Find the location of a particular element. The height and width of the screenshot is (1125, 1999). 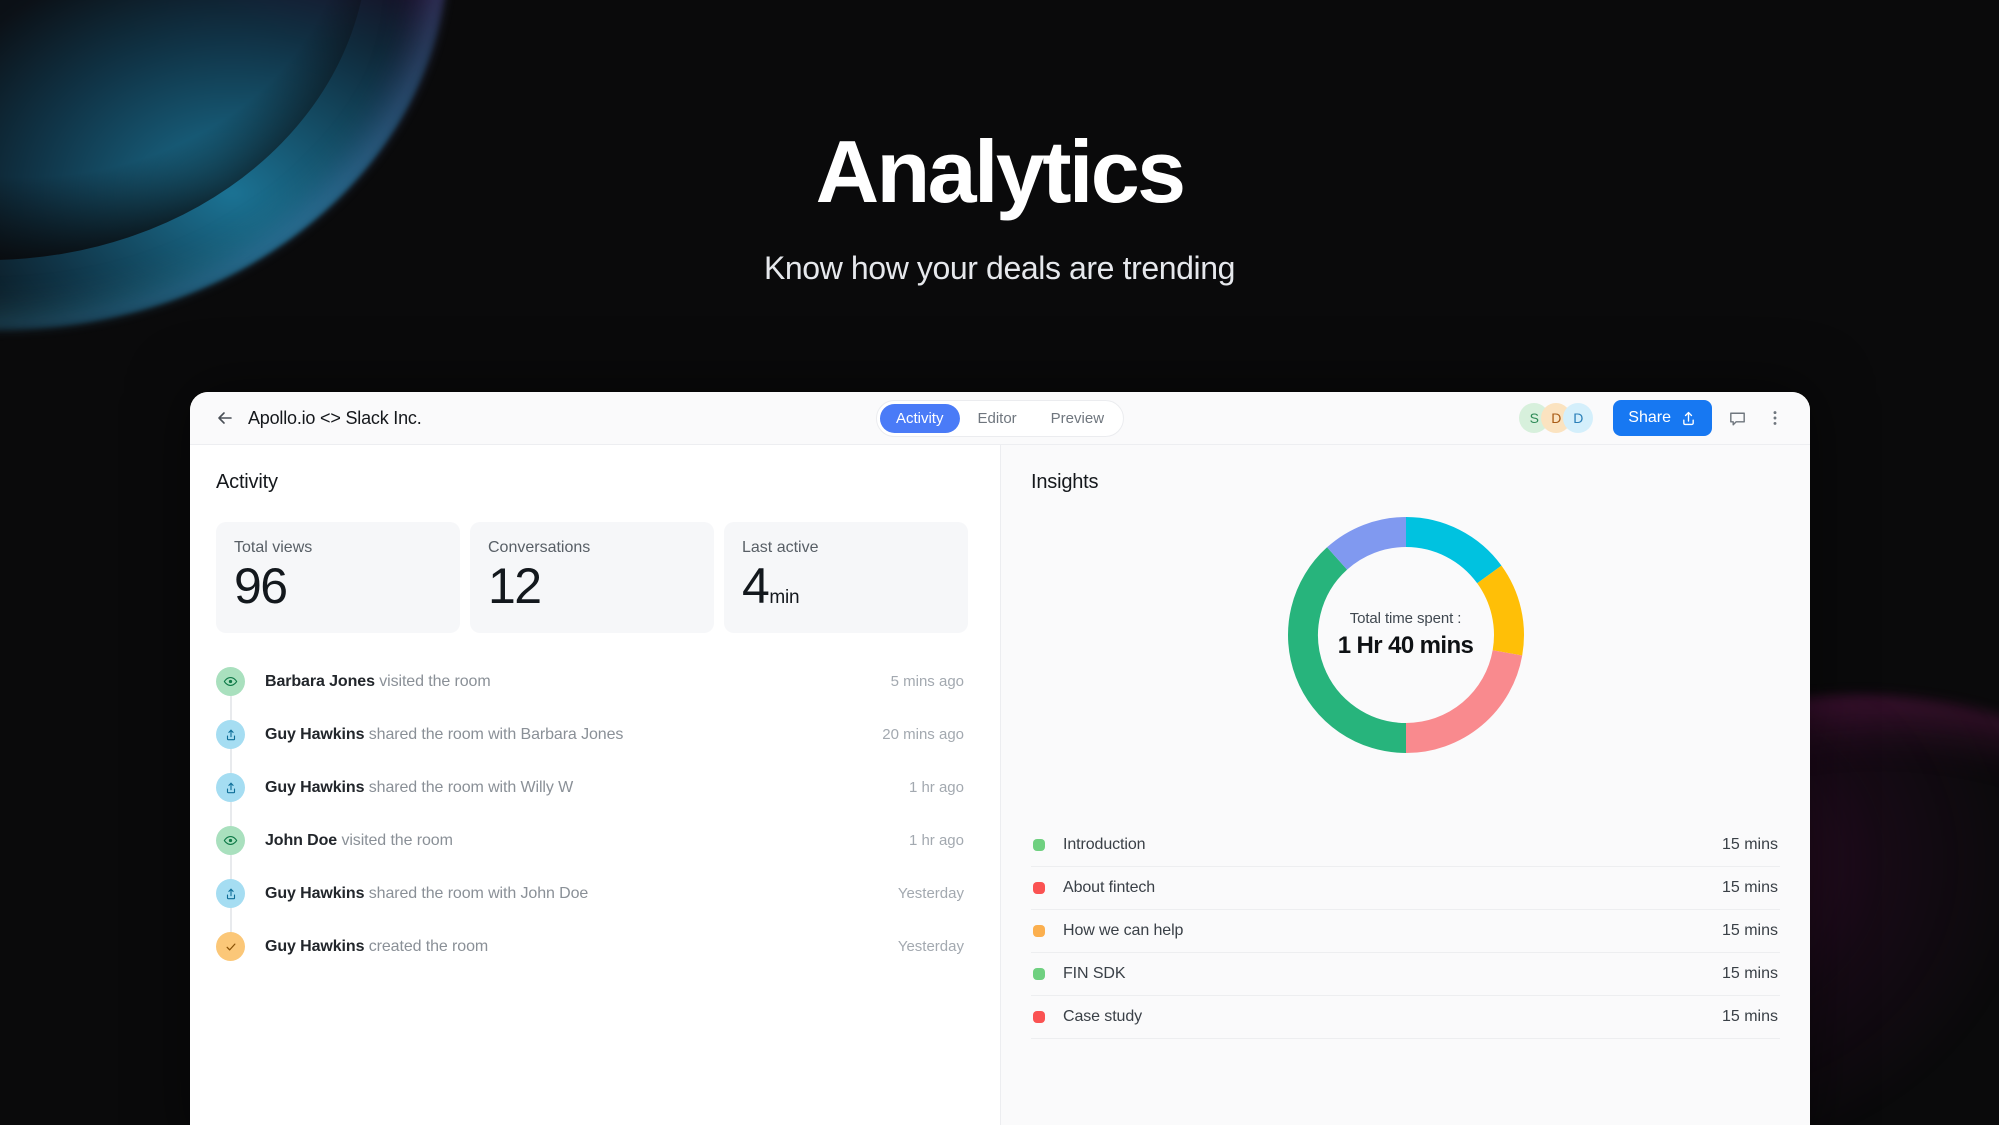

stat-card-last-active: Last active 4min is located at coordinates (846, 577).